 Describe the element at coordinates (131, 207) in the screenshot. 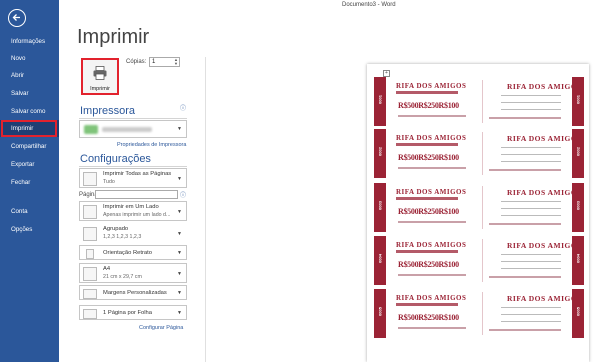

I see `sides-title: Imprimir em Um Lado` at that location.